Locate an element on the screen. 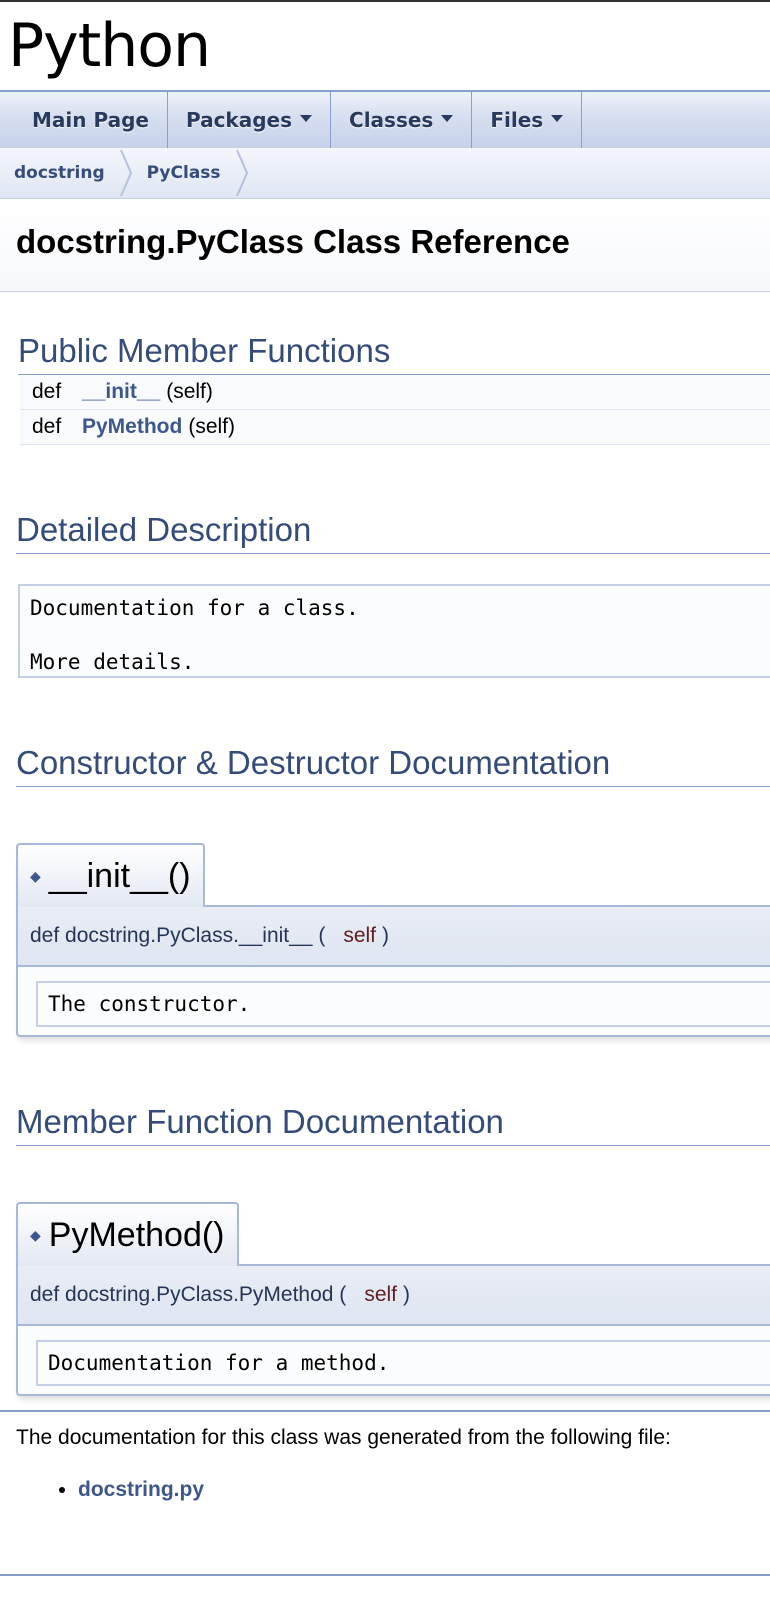  member-link-pymethod: PyMethod is located at coordinates (132, 427).